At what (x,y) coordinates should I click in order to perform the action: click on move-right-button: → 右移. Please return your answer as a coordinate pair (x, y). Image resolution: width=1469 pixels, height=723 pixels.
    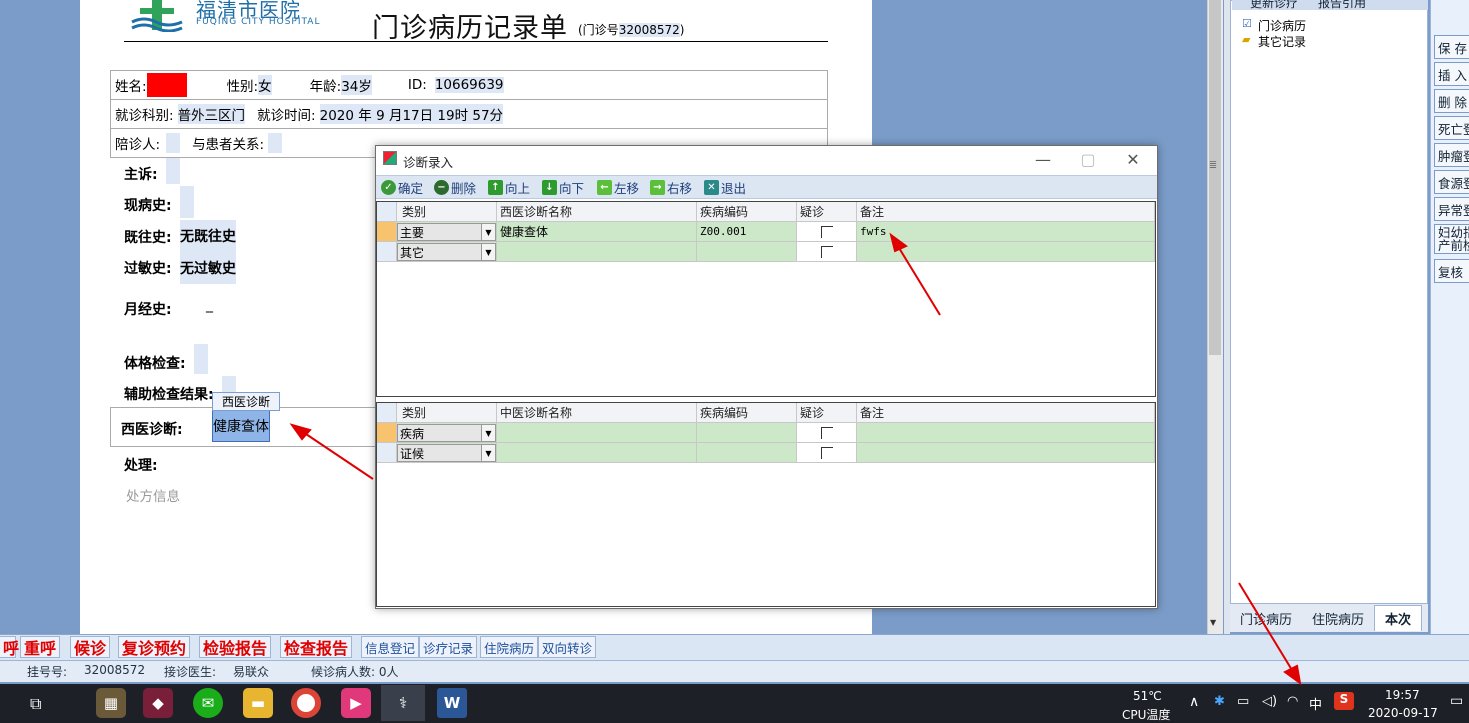
    Looking at the image, I should click on (671, 187).